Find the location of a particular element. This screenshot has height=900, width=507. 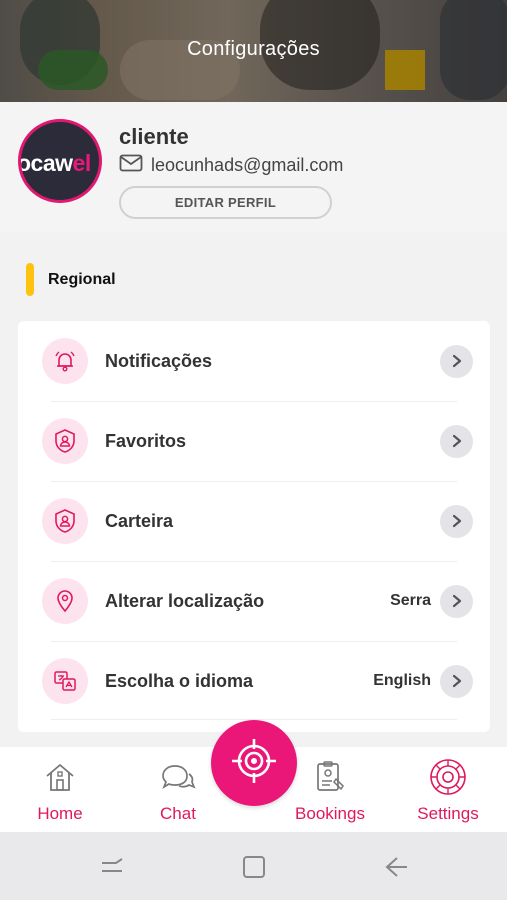

section-header: Regional is located at coordinates (71, 279).